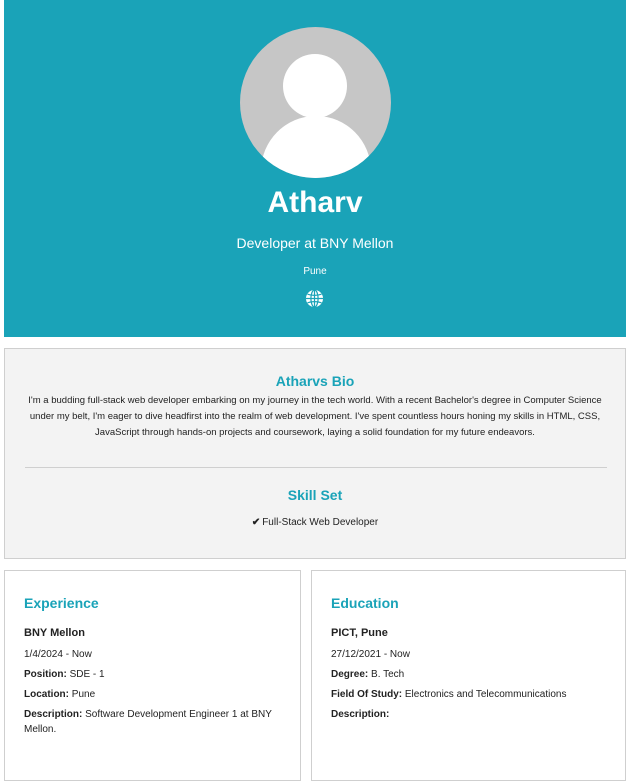 The width and height of the screenshot is (631, 781). Describe the element at coordinates (370, 654) in the screenshot. I see `education-dates: 27/12/2021 - Now` at that location.